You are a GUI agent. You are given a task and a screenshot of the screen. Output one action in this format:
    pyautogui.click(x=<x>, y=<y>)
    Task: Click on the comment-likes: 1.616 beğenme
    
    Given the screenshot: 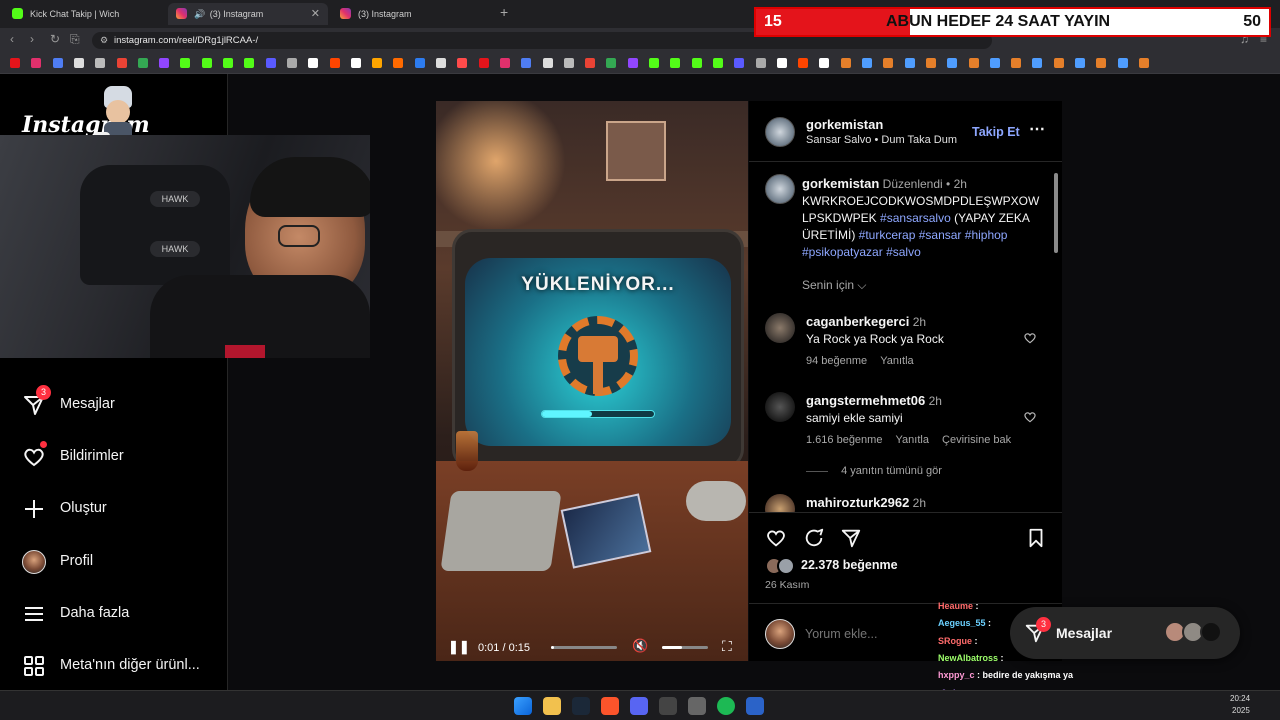 What is the action you would take?
    pyautogui.click(x=844, y=440)
    